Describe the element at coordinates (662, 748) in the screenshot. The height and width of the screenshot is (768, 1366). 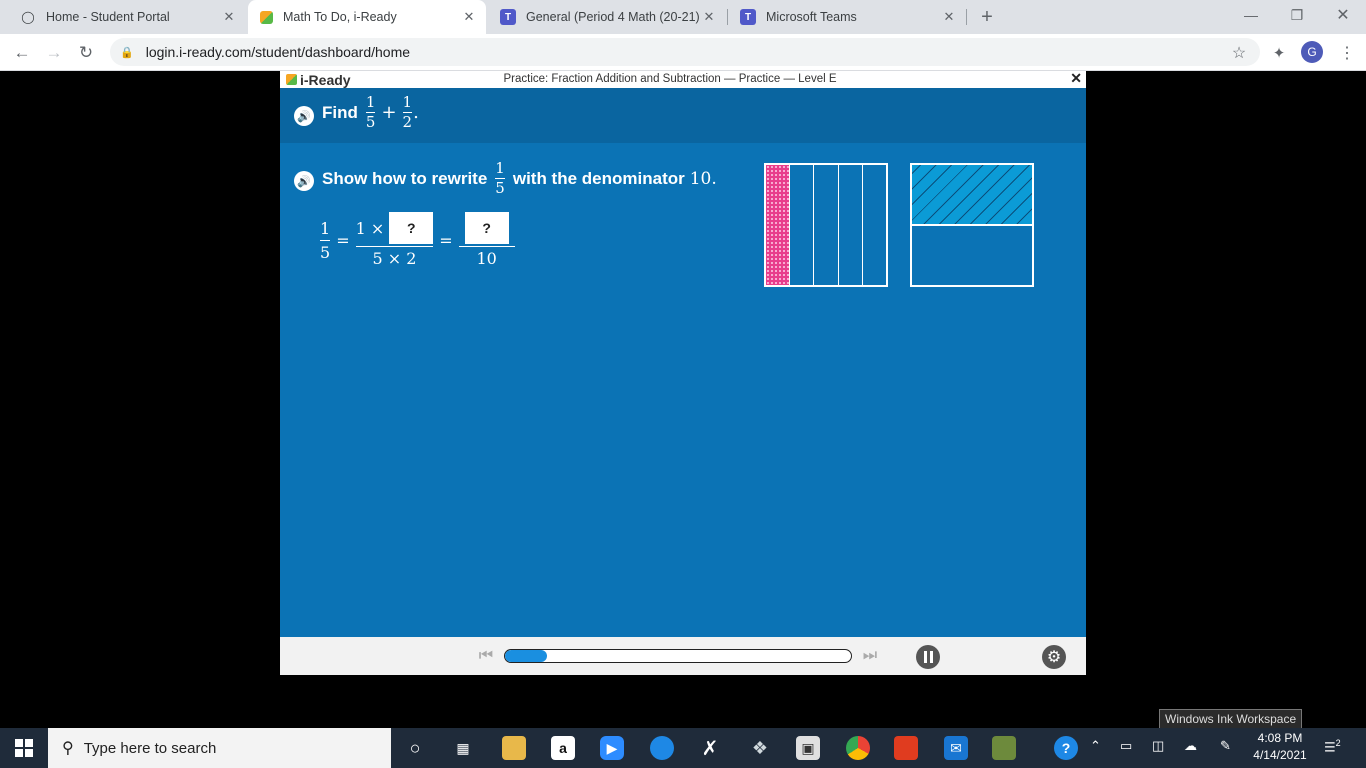
I see `edge-icon` at that location.